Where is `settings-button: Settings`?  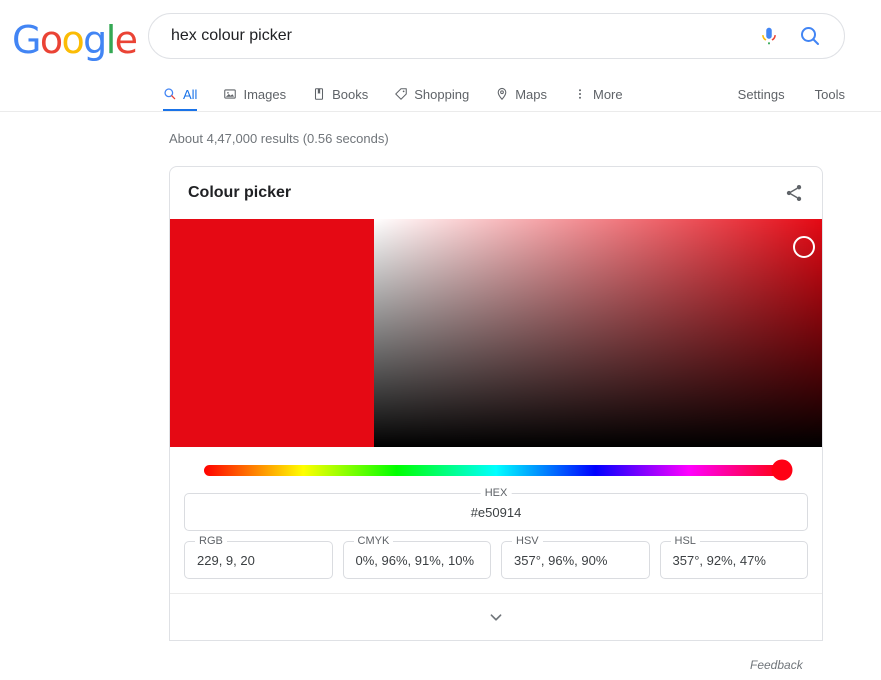 settings-button: Settings is located at coordinates (761, 94).